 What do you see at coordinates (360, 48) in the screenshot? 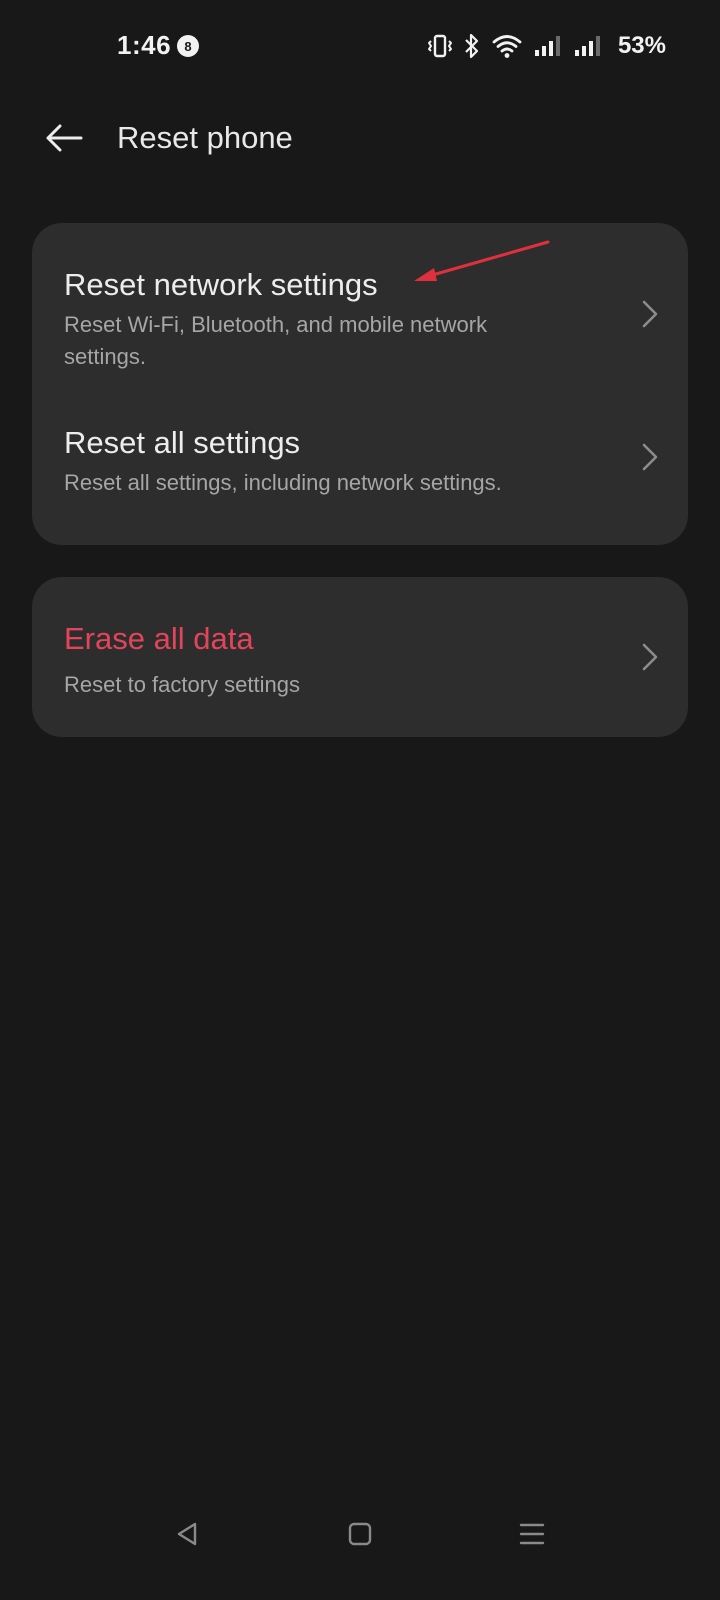
I see `status-bar: 1:46 8 53%` at bounding box center [360, 48].